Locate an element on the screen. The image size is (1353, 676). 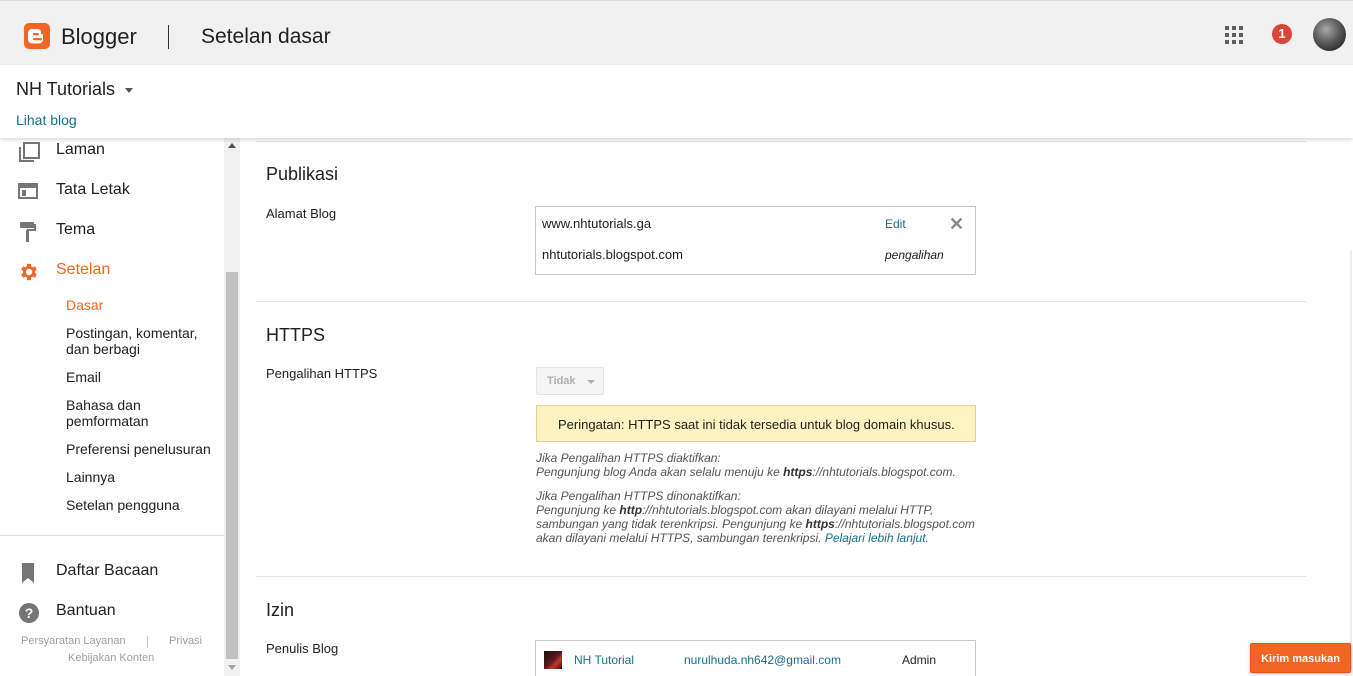
sidebar-divider is located at coordinates (112, 535).